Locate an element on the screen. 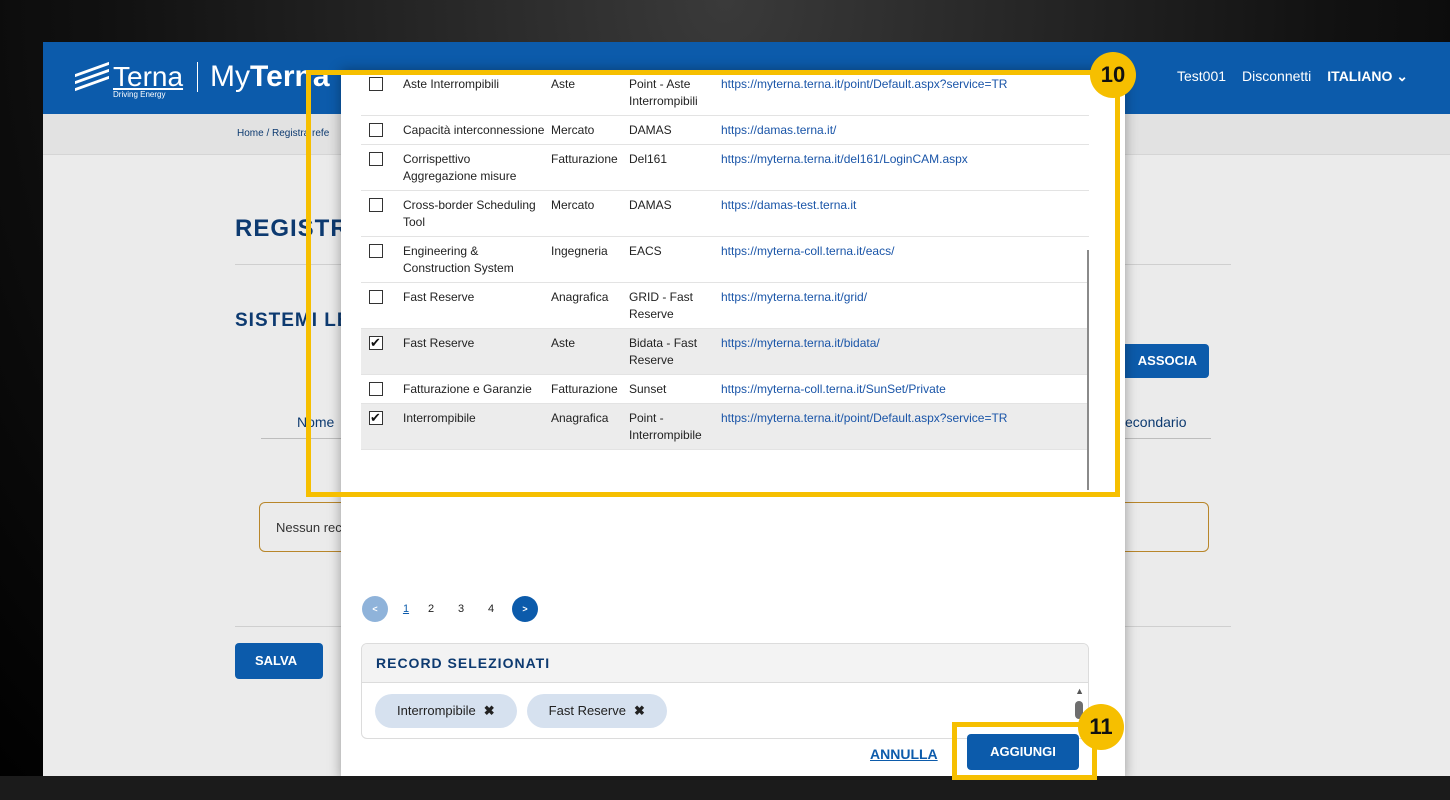 Image resolution: width=1450 pixels, height=800 pixels. prev-page-button: < is located at coordinates (375, 609).